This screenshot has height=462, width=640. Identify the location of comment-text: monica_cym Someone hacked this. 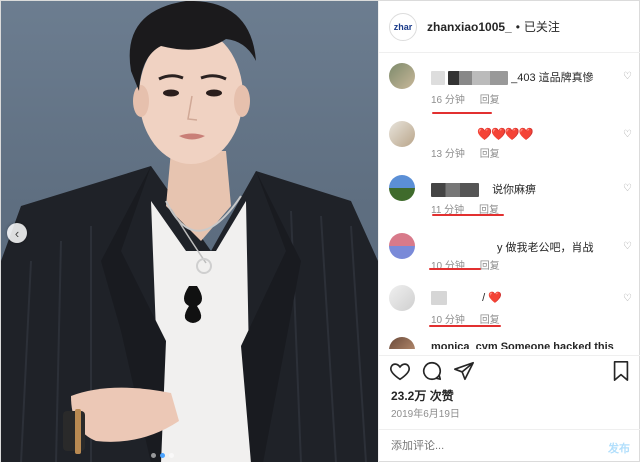
(522, 345).